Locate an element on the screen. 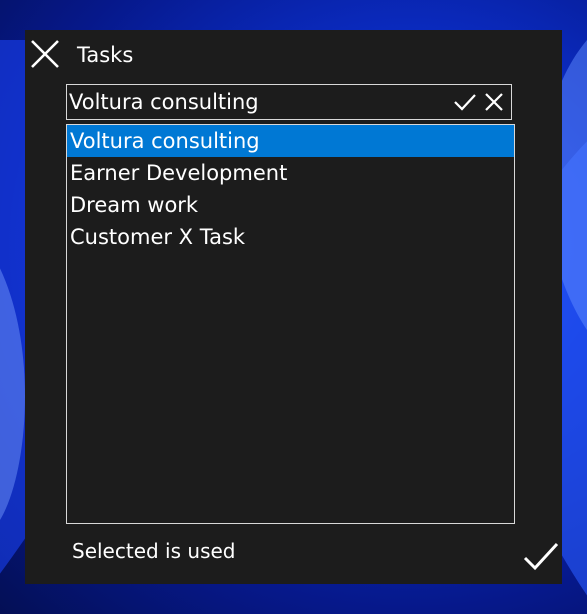 The height and width of the screenshot is (614, 587). list-item-earner-development: Earner Development is located at coordinates (290, 173).